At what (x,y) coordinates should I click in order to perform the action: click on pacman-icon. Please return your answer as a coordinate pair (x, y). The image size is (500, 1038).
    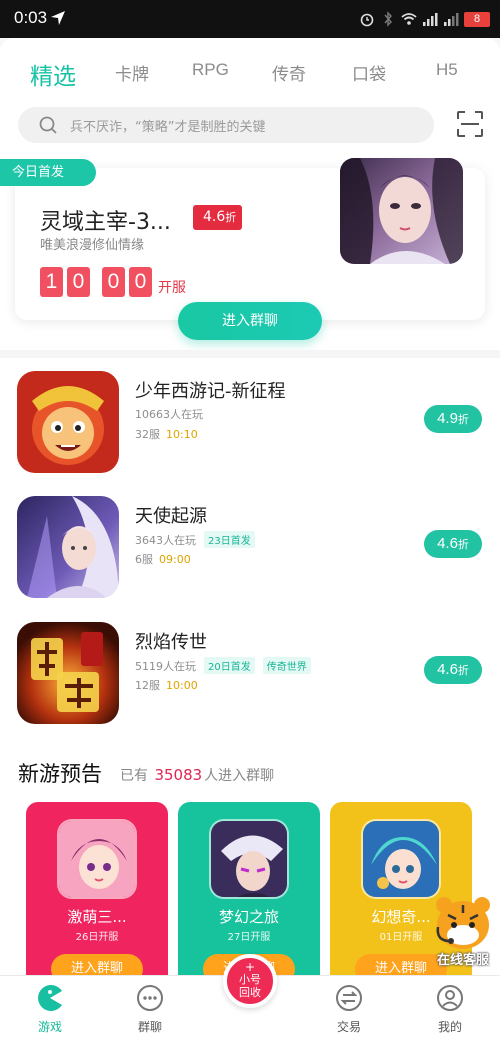
    Looking at the image, I should click on (50, 998).